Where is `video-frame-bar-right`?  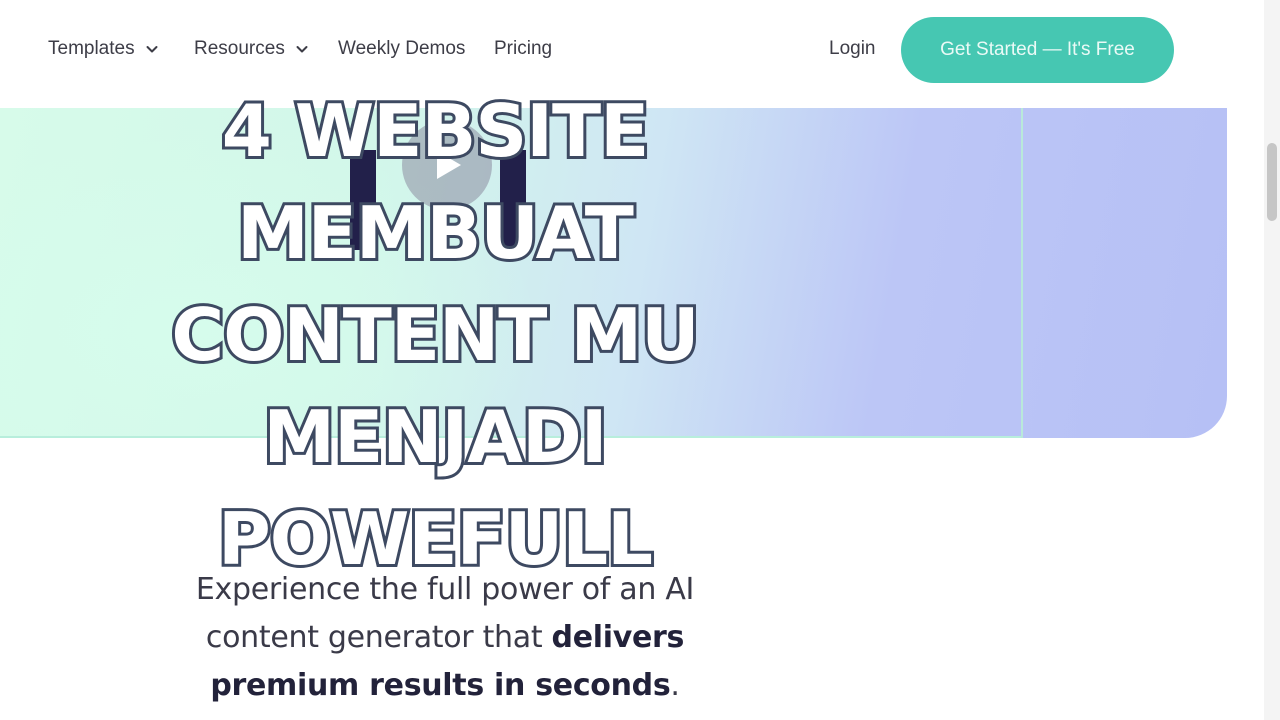 video-frame-bar-right is located at coordinates (513, 200).